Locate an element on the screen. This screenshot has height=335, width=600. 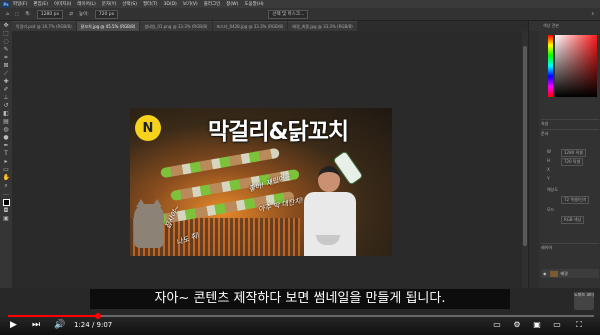
gradient-tool-icon: ▤ is located at coordinates (6, 122).